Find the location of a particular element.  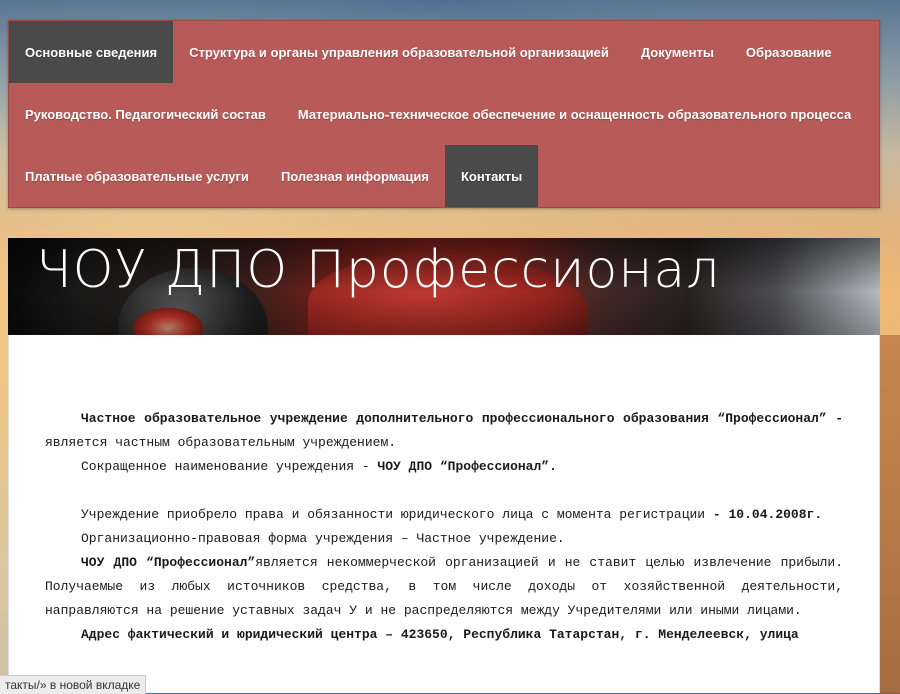

background-right-strip is located at coordinates (890, 514).